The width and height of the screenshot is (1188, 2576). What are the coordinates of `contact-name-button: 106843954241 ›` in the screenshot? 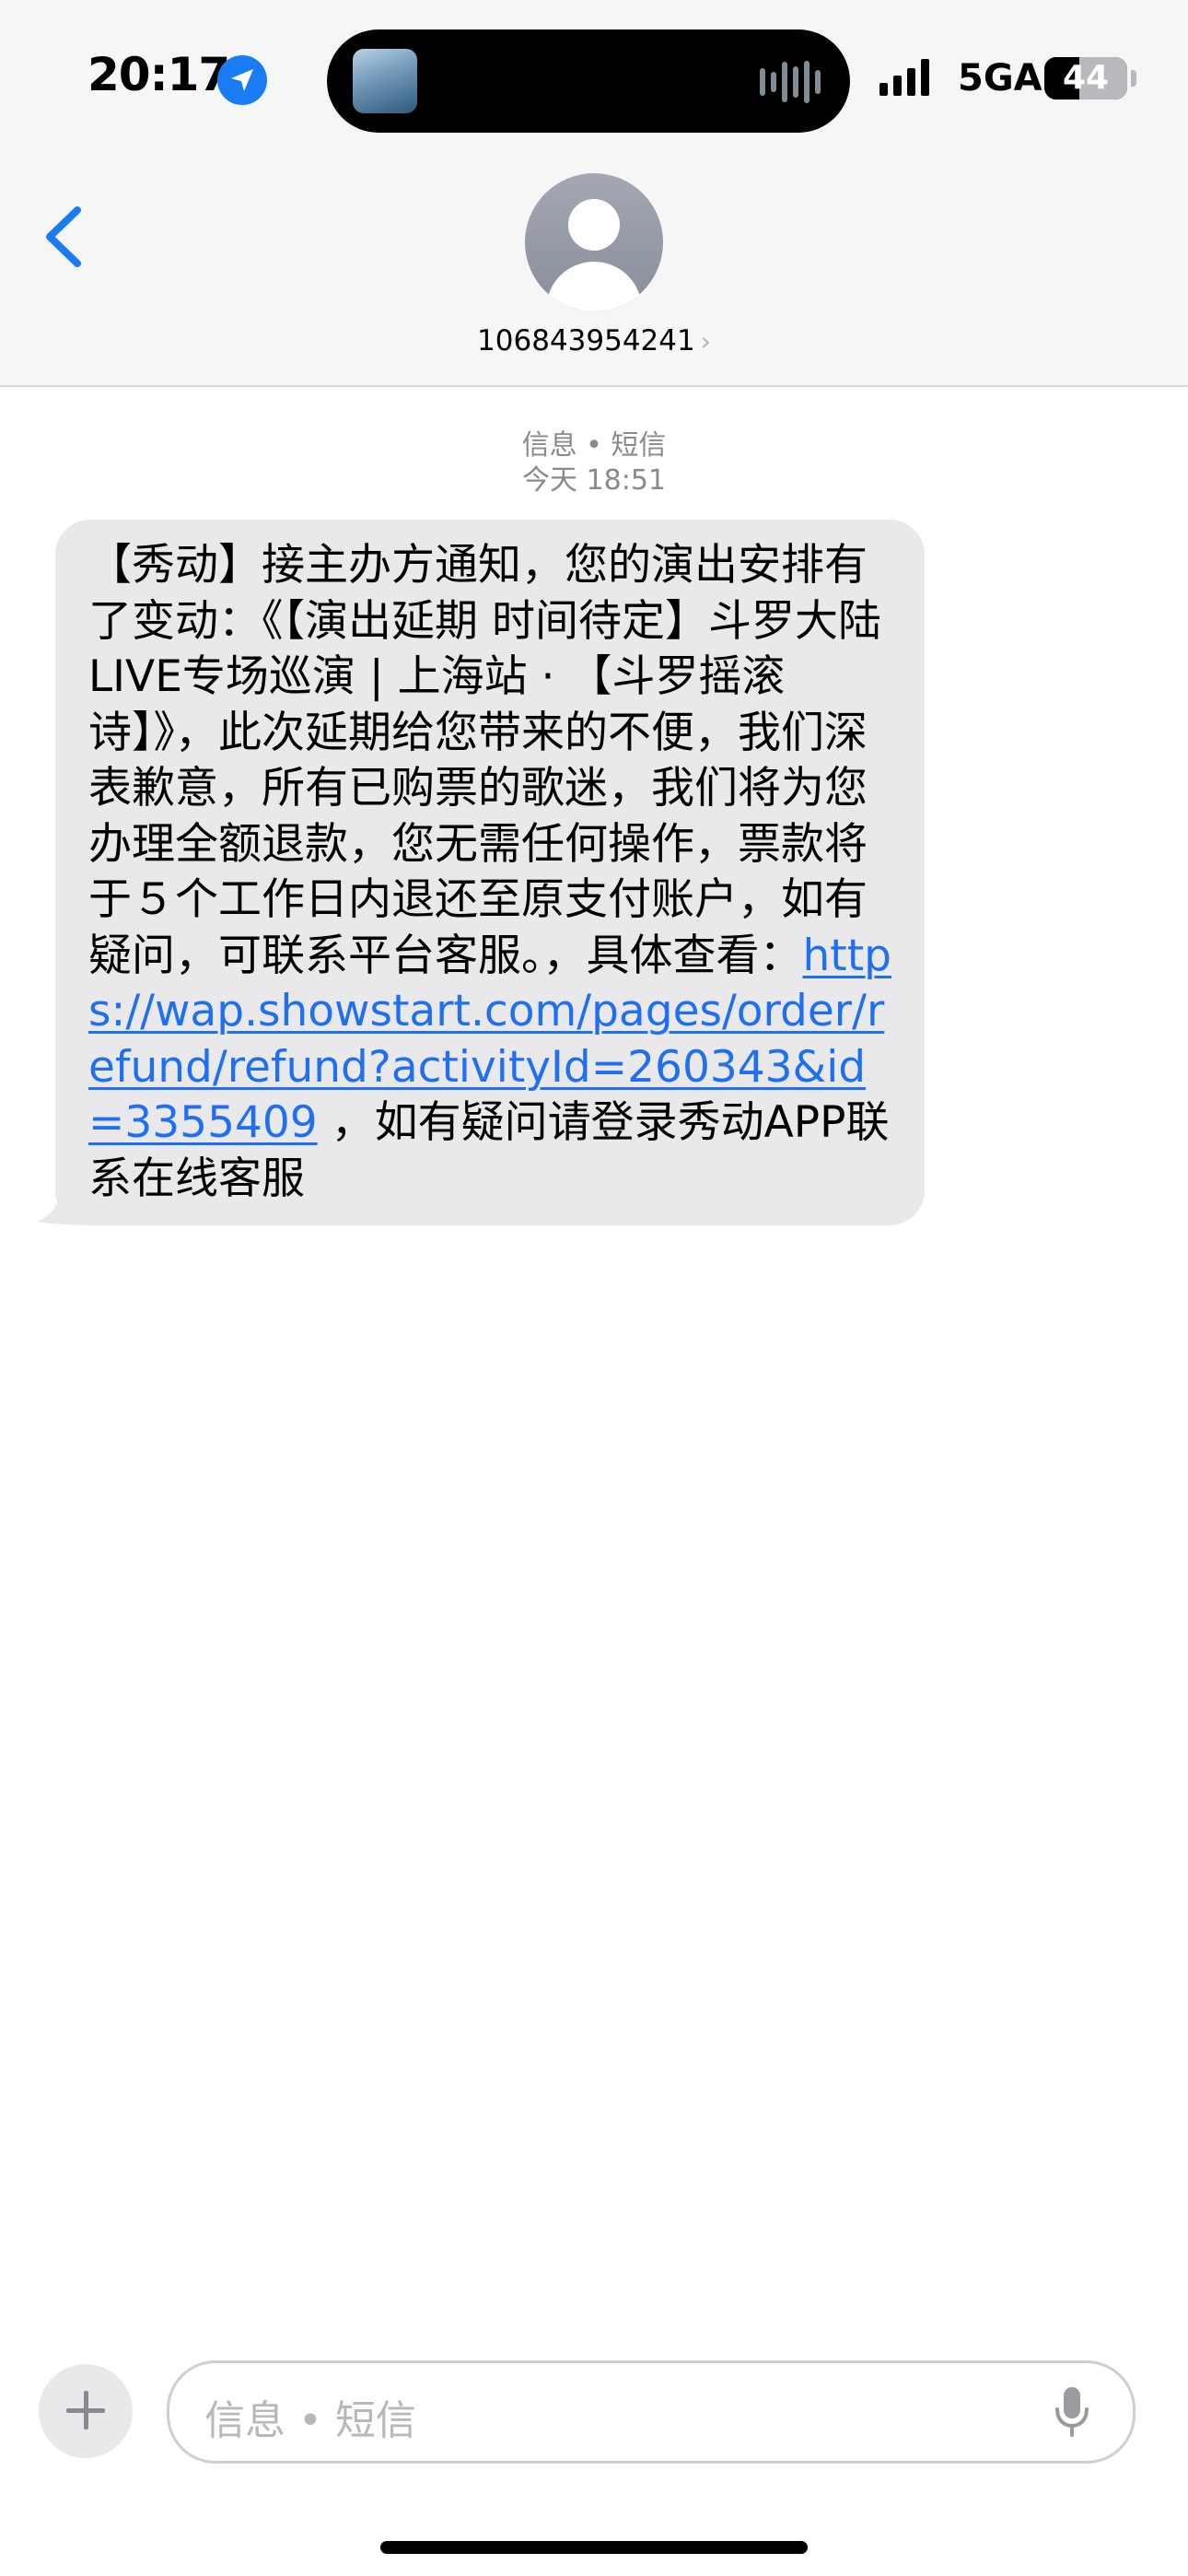 It's located at (594, 340).